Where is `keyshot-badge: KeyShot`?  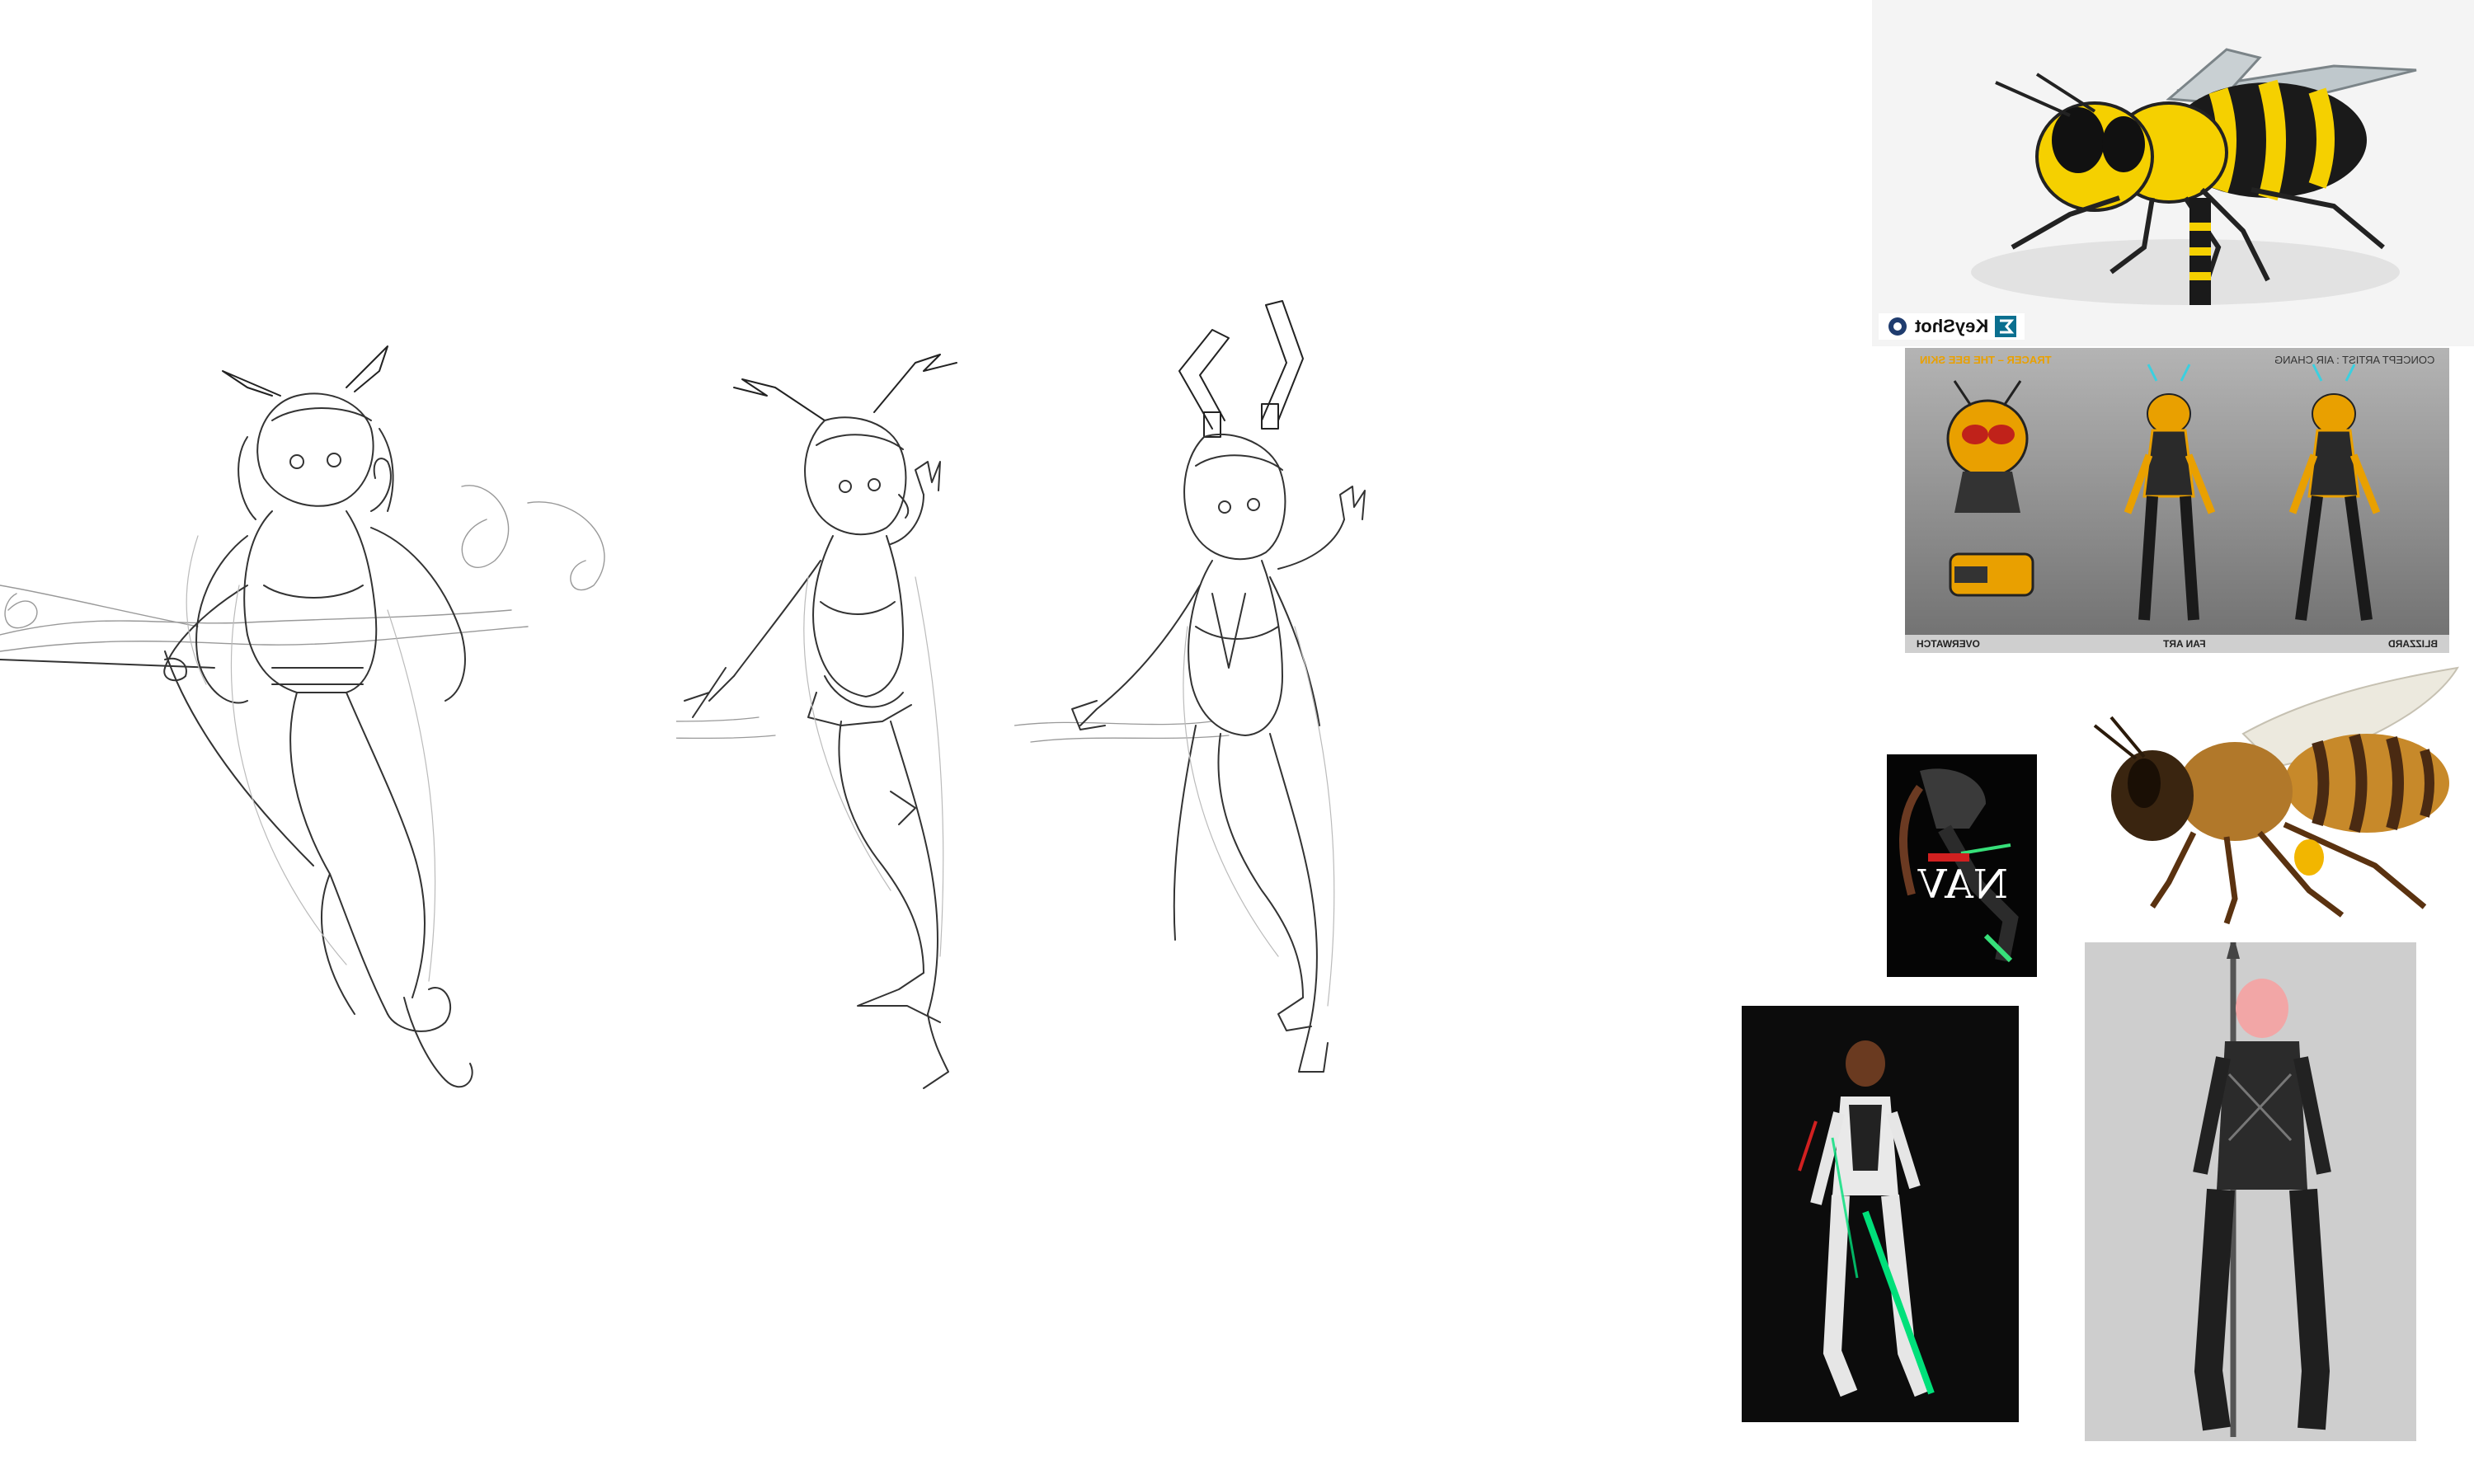
keyshot-badge: KeyShot is located at coordinates (1952, 326).